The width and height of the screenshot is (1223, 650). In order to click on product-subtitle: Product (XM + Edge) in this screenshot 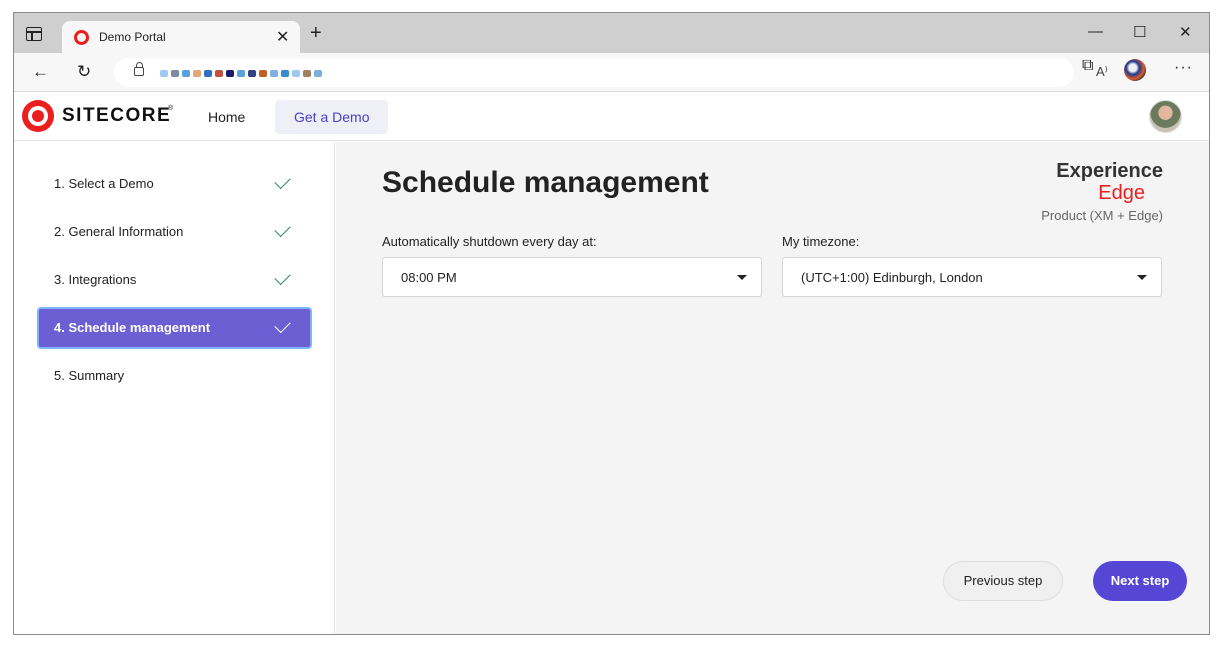, I will do `click(1102, 215)`.